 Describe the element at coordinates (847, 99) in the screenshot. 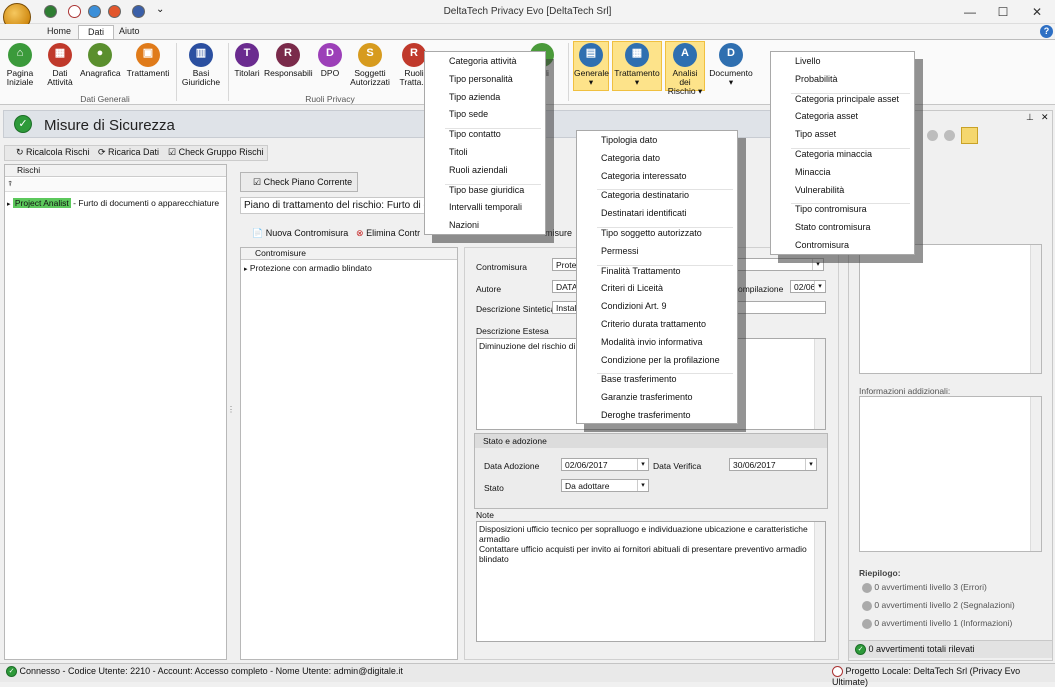

I see `menu-item: Categoria principale asset` at that location.